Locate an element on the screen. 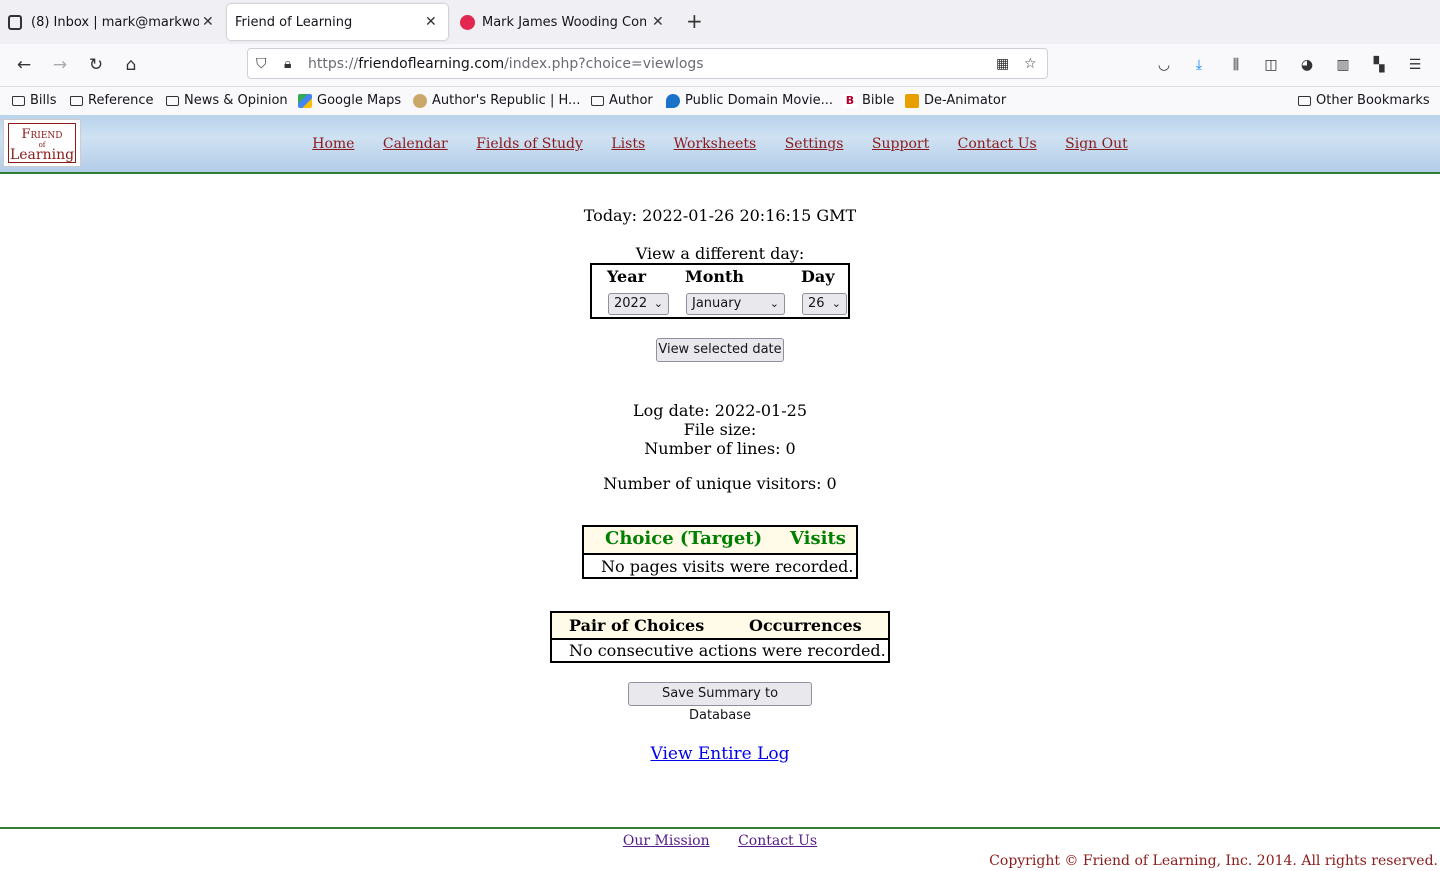  apps-icon: ▚ is located at coordinates (1379, 65).